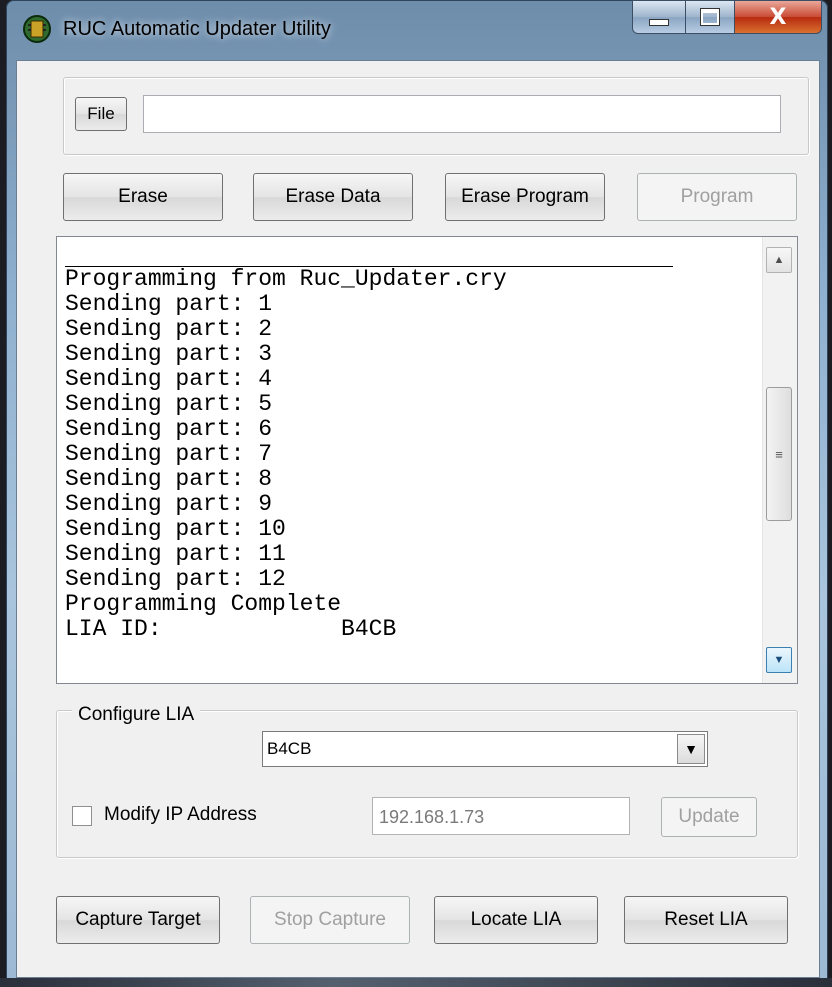 The width and height of the screenshot is (832, 987). What do you see at coordinates (516, 920) in the screenshot?
I see `locate-lia-button: Locate LIA` at bounding box center [516, 920].